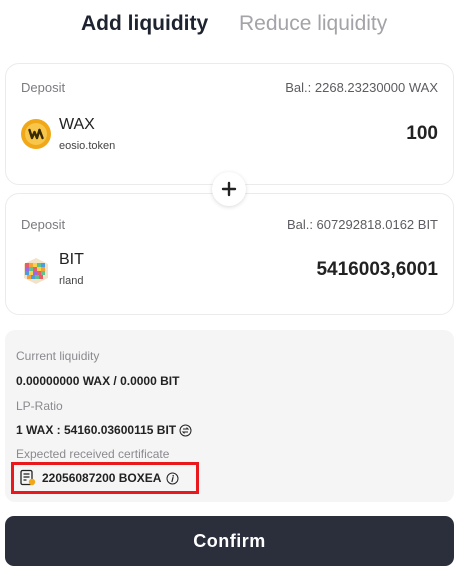 The width and height of the screenshot is (460, 588). I want to click on lp-ratio-row: 1 WAX : 54160.03600115 BIT, so click(104, 430).